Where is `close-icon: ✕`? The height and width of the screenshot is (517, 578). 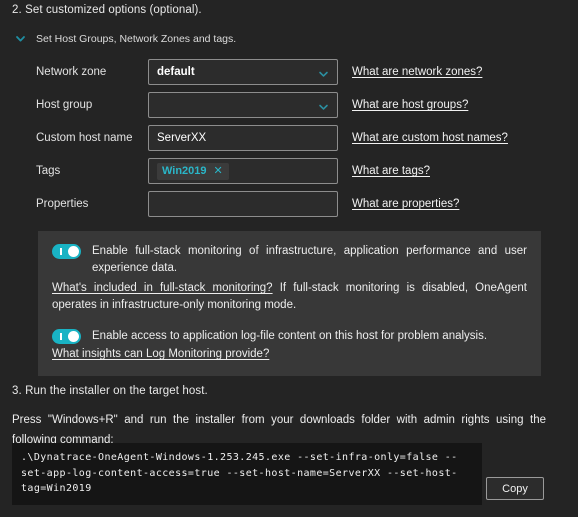 close-icon: ✕ is located at coordinates (218, 171).